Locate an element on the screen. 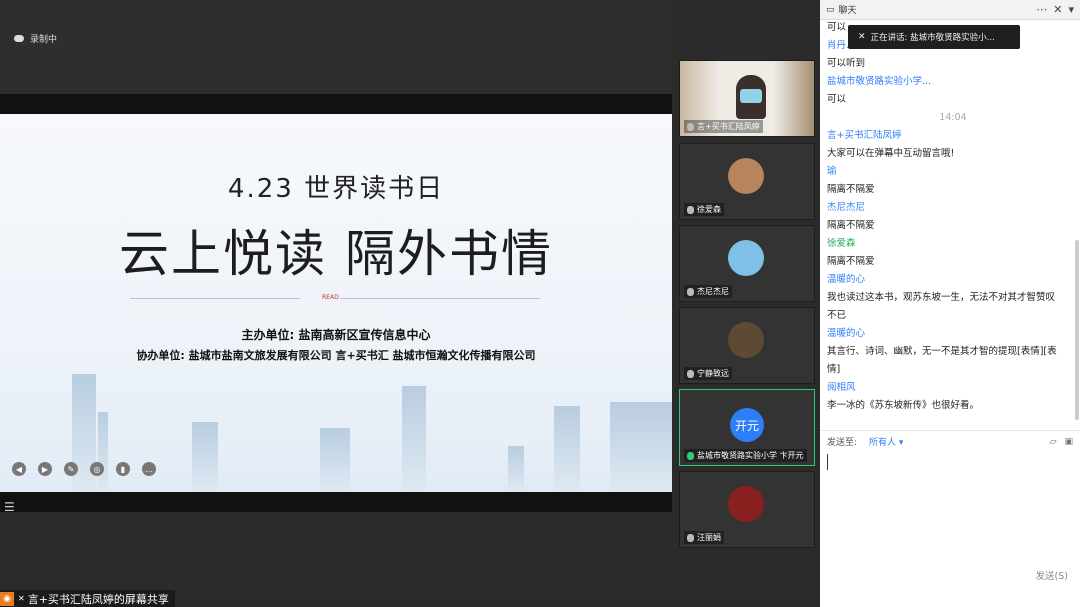 The image size is (1080, 607). participant-tile: 言+买书汇陆凤婷 is located at coordinates (747, 98).